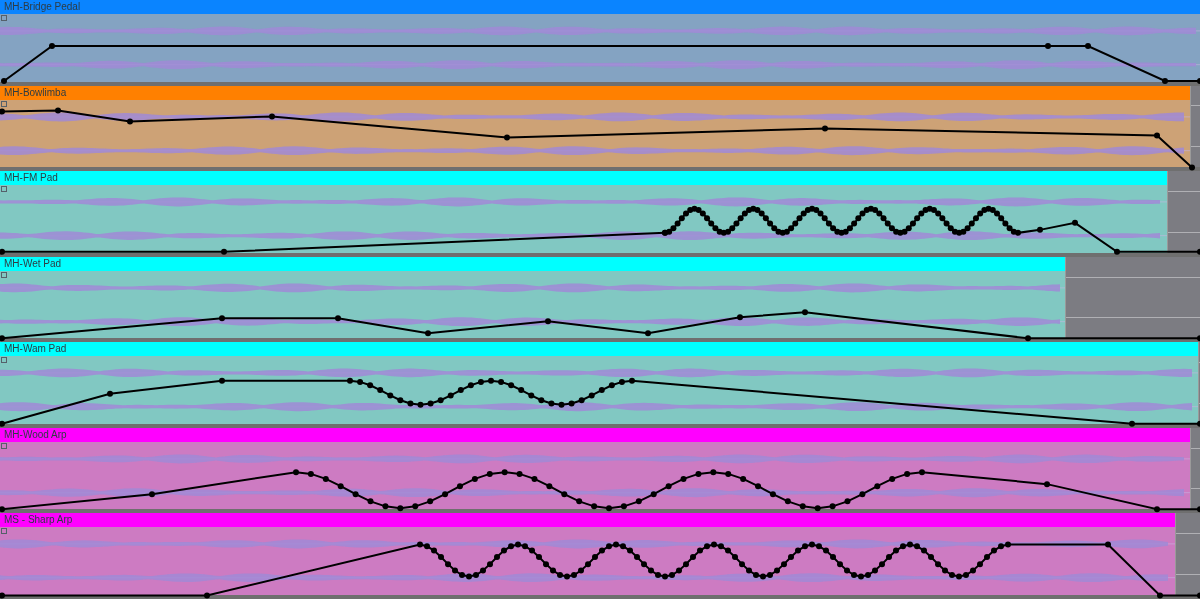 This screenshot has height=599, width=1200. Describe the element at coordinates (42, 7) in the screenshot. I see `track-name: MH-Bridge Pedal` at that location.